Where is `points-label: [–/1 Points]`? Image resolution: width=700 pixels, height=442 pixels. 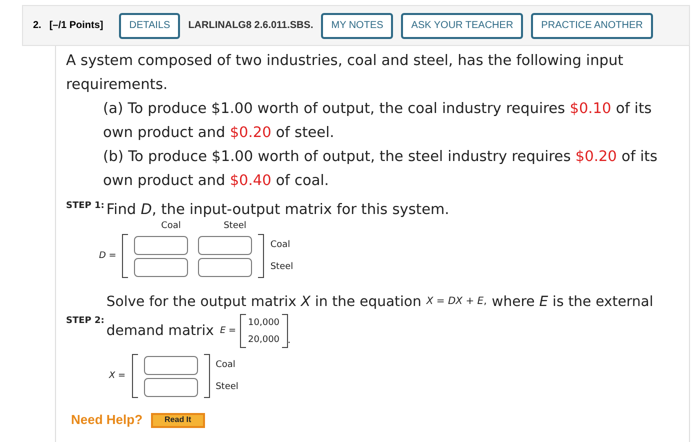
points-label: [–/1 Points] is located at coordinates (76, 26).